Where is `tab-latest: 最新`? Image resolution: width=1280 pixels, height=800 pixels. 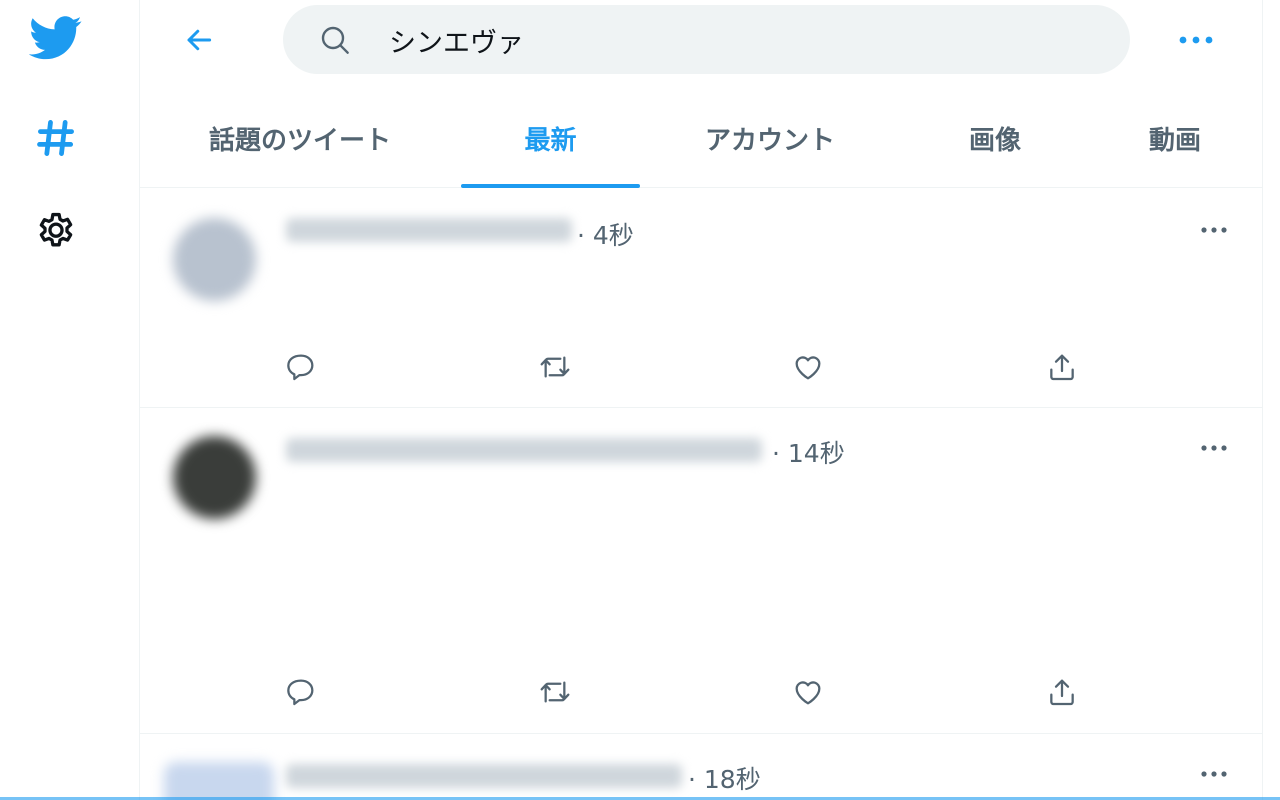 tab-latest: 最新 is located at coordinates (550, 138).